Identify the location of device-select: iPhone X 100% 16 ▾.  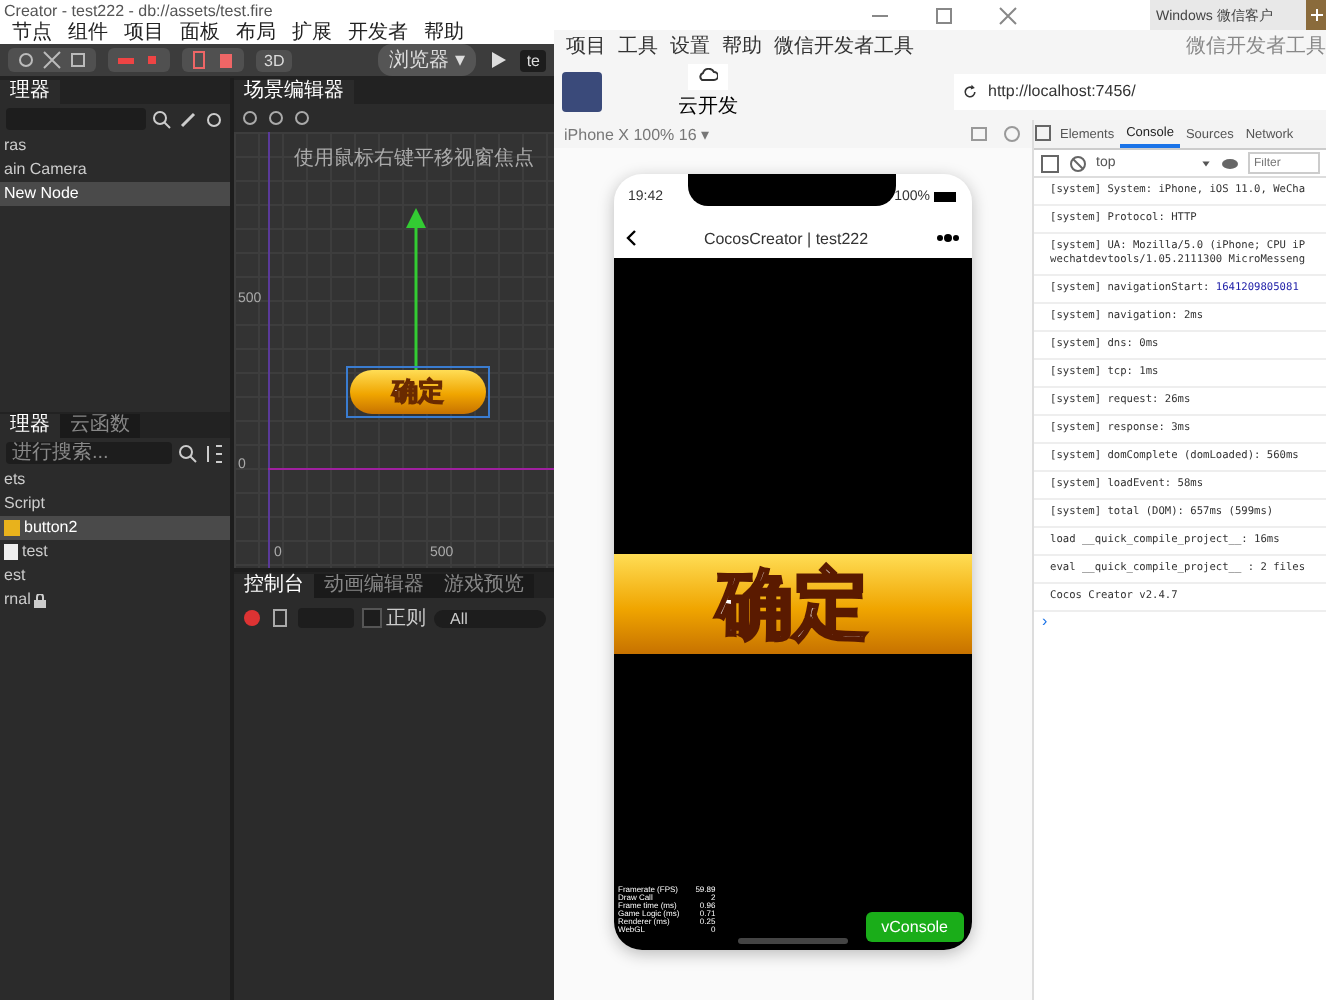
(761, 134).